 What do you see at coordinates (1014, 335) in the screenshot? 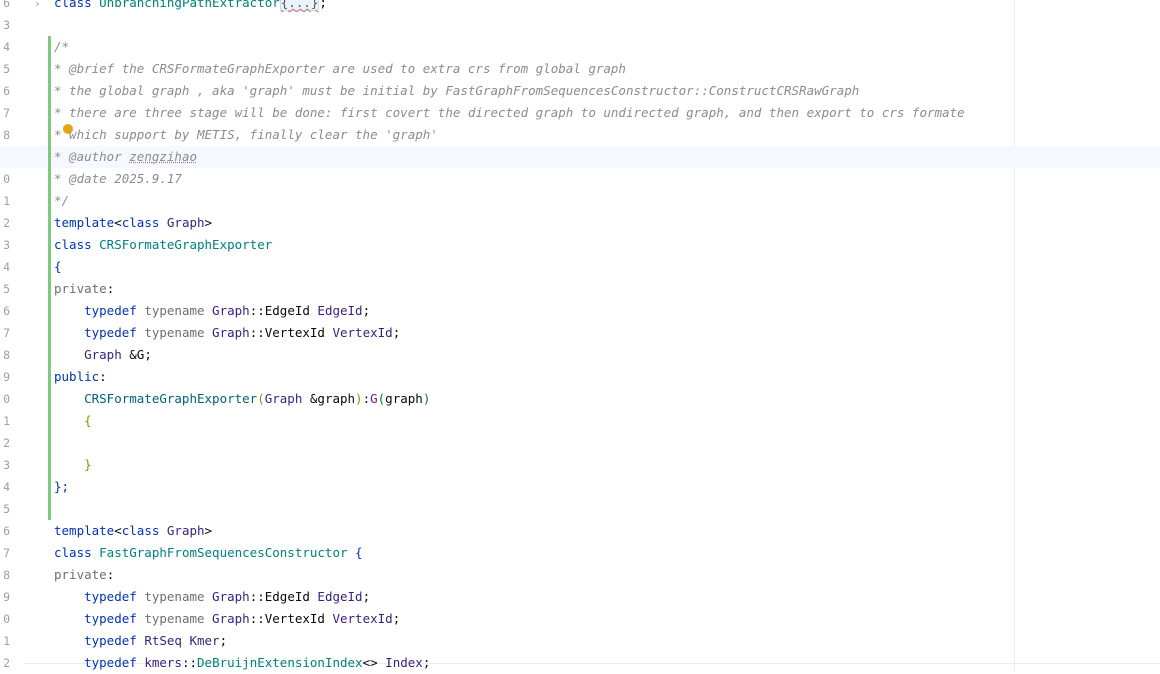
I see `right-margin-guide` at bounding box center [1014, 335].